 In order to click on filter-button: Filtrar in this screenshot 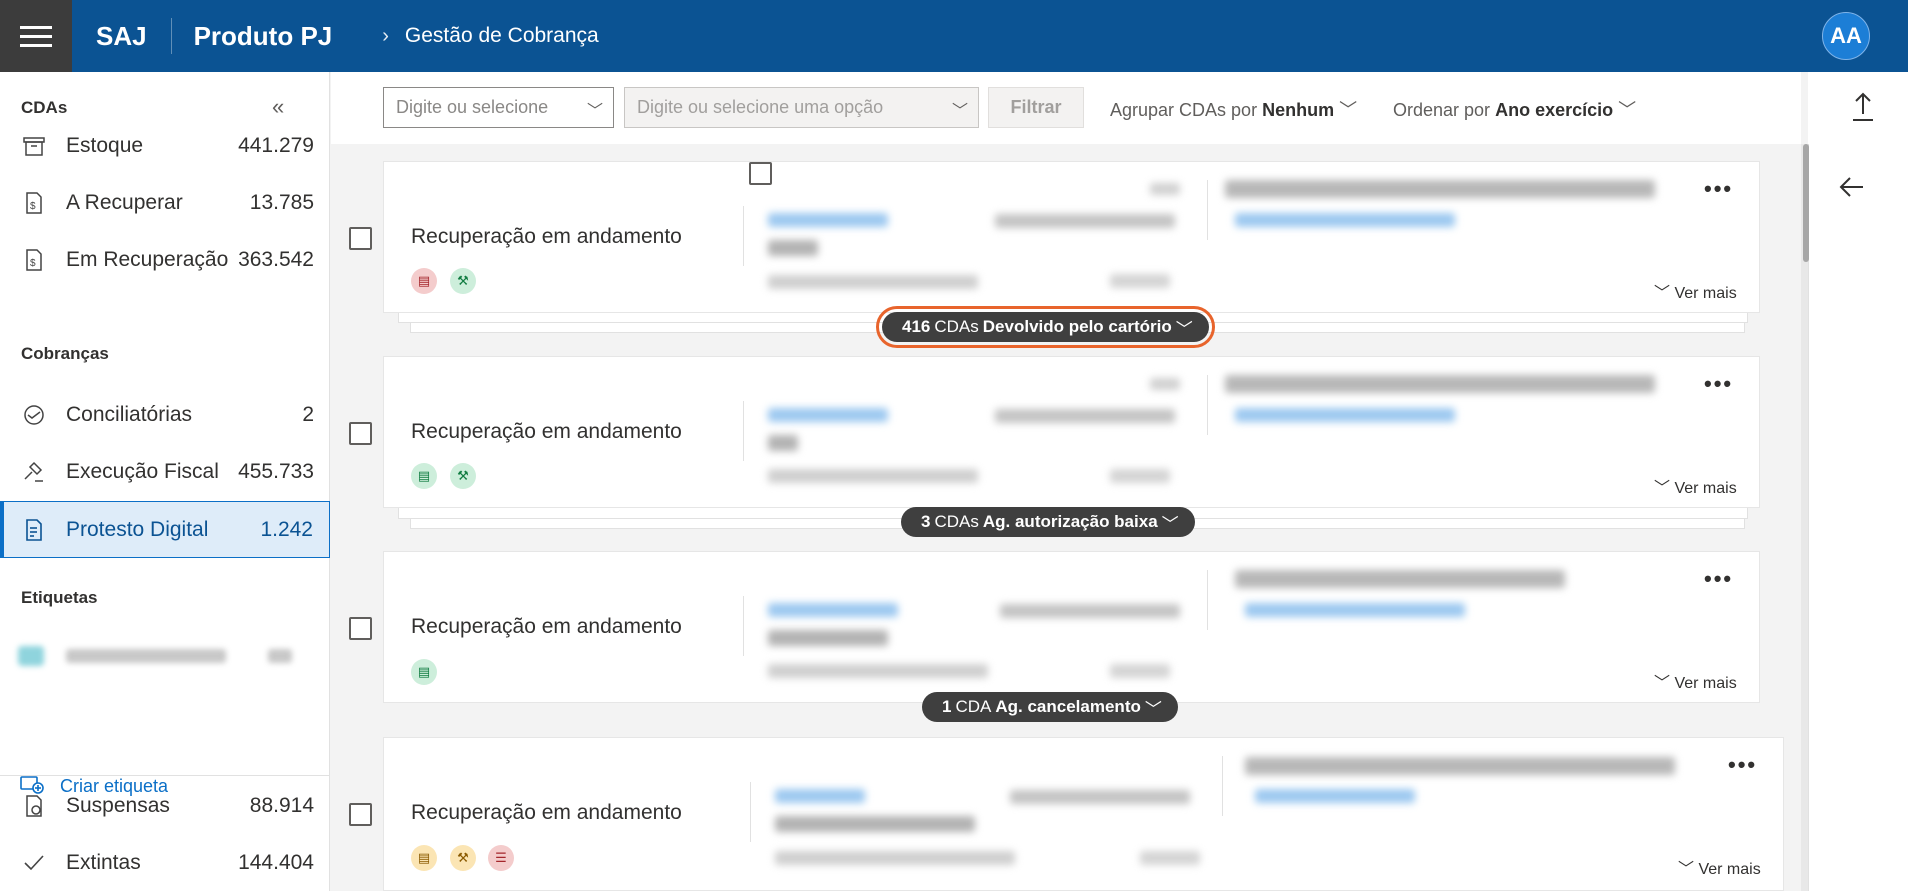, I will do `click(1036, 107)`.